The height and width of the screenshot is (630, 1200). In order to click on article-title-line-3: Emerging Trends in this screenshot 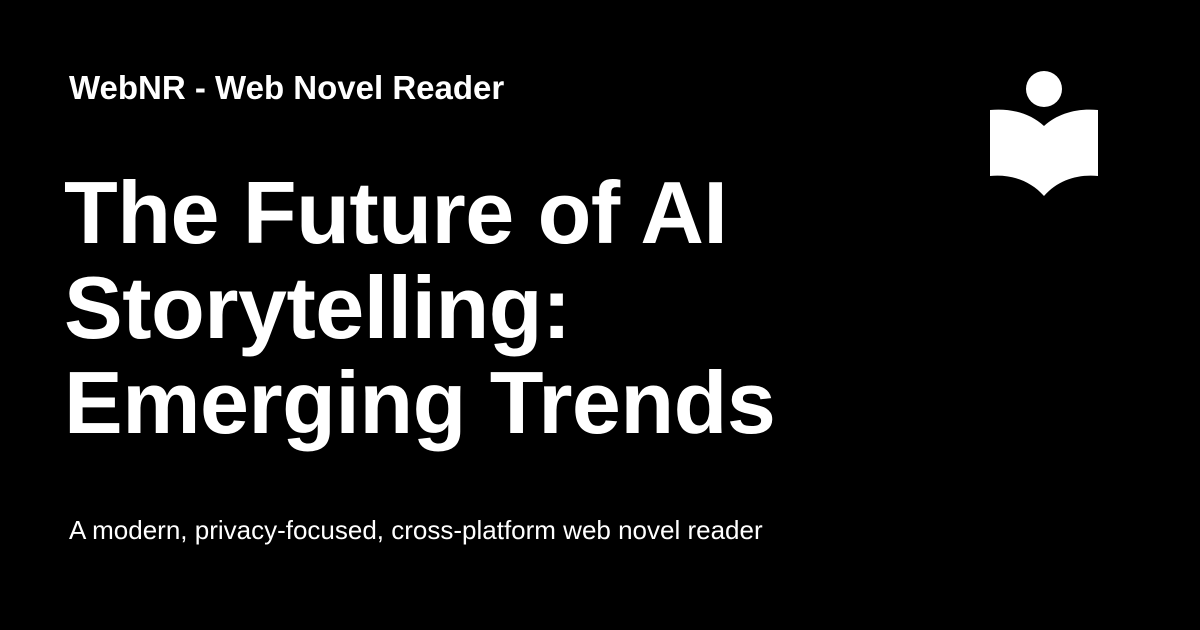, I will do `click(420, 402)`.